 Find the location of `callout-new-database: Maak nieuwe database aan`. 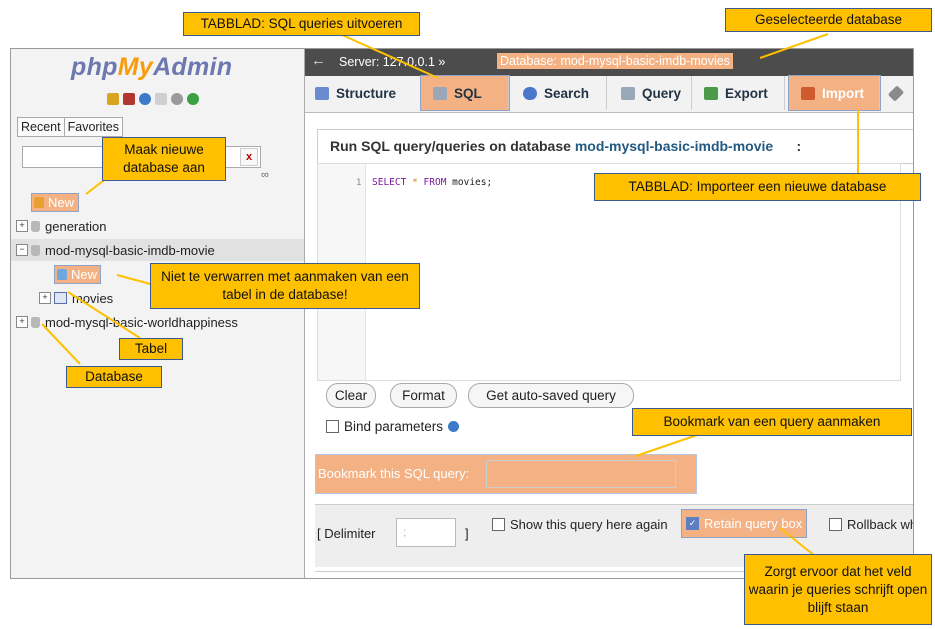

callout-new-database: Maak nieuwe database aan is located at coordinates (164, 159).